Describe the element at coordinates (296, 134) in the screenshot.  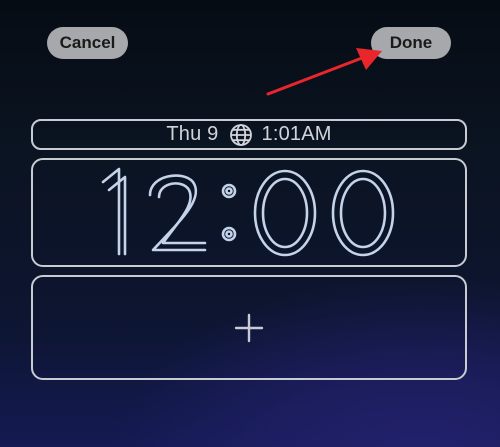
I see `world-clock-time: 1:01AM` at that location.